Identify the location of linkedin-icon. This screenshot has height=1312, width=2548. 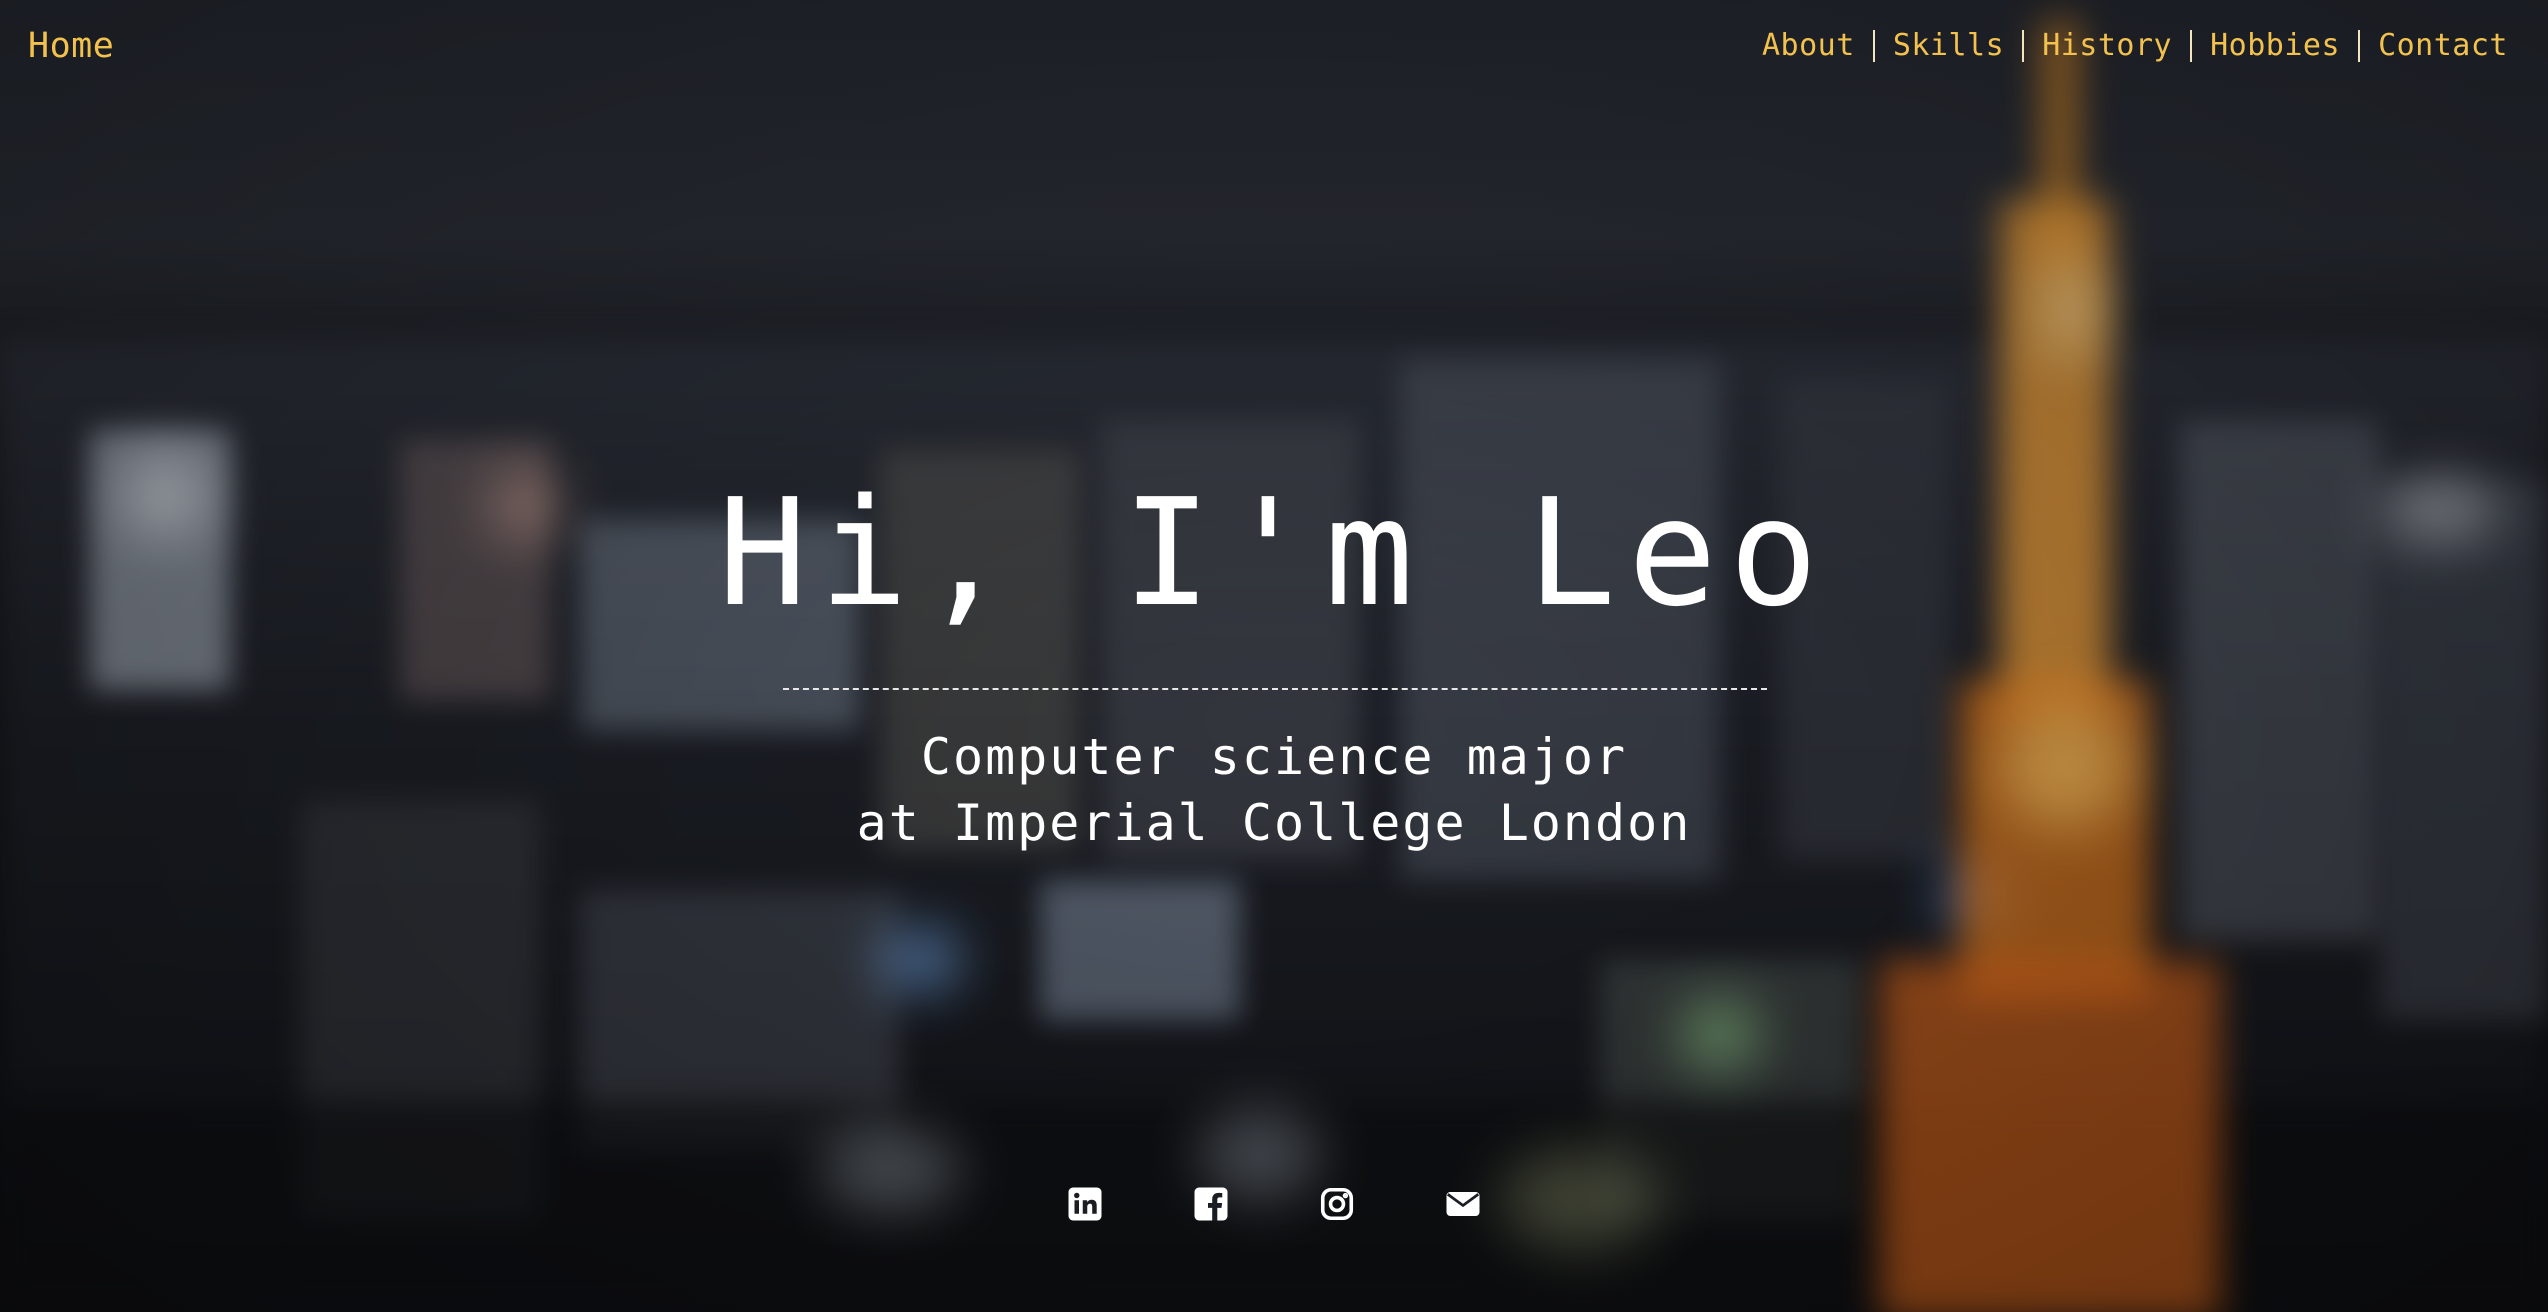
(1085, 1204).